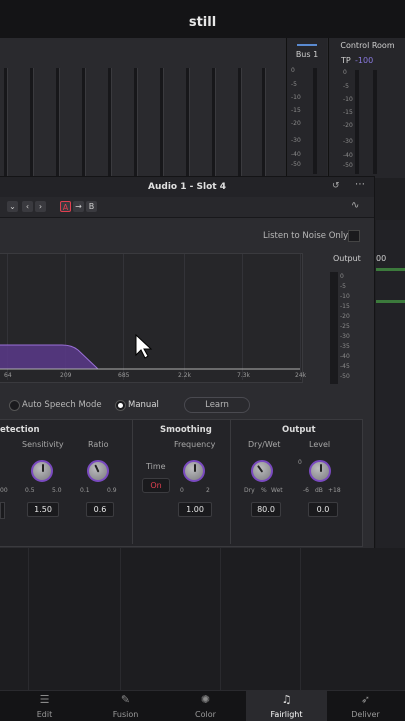  I want to click on level-value: 0.0, so click(323, 509).